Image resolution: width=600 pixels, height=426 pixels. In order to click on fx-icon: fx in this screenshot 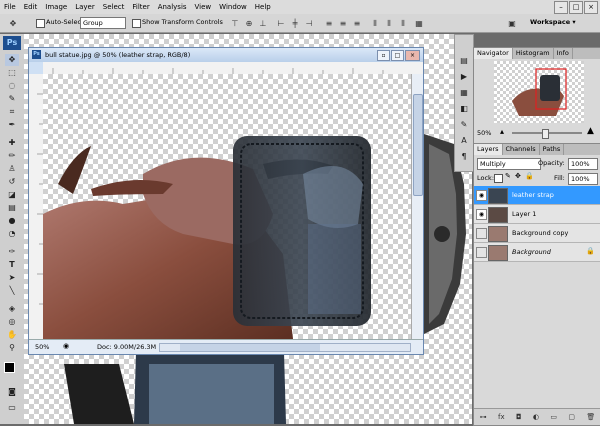, I will do `click(501, 417)`.